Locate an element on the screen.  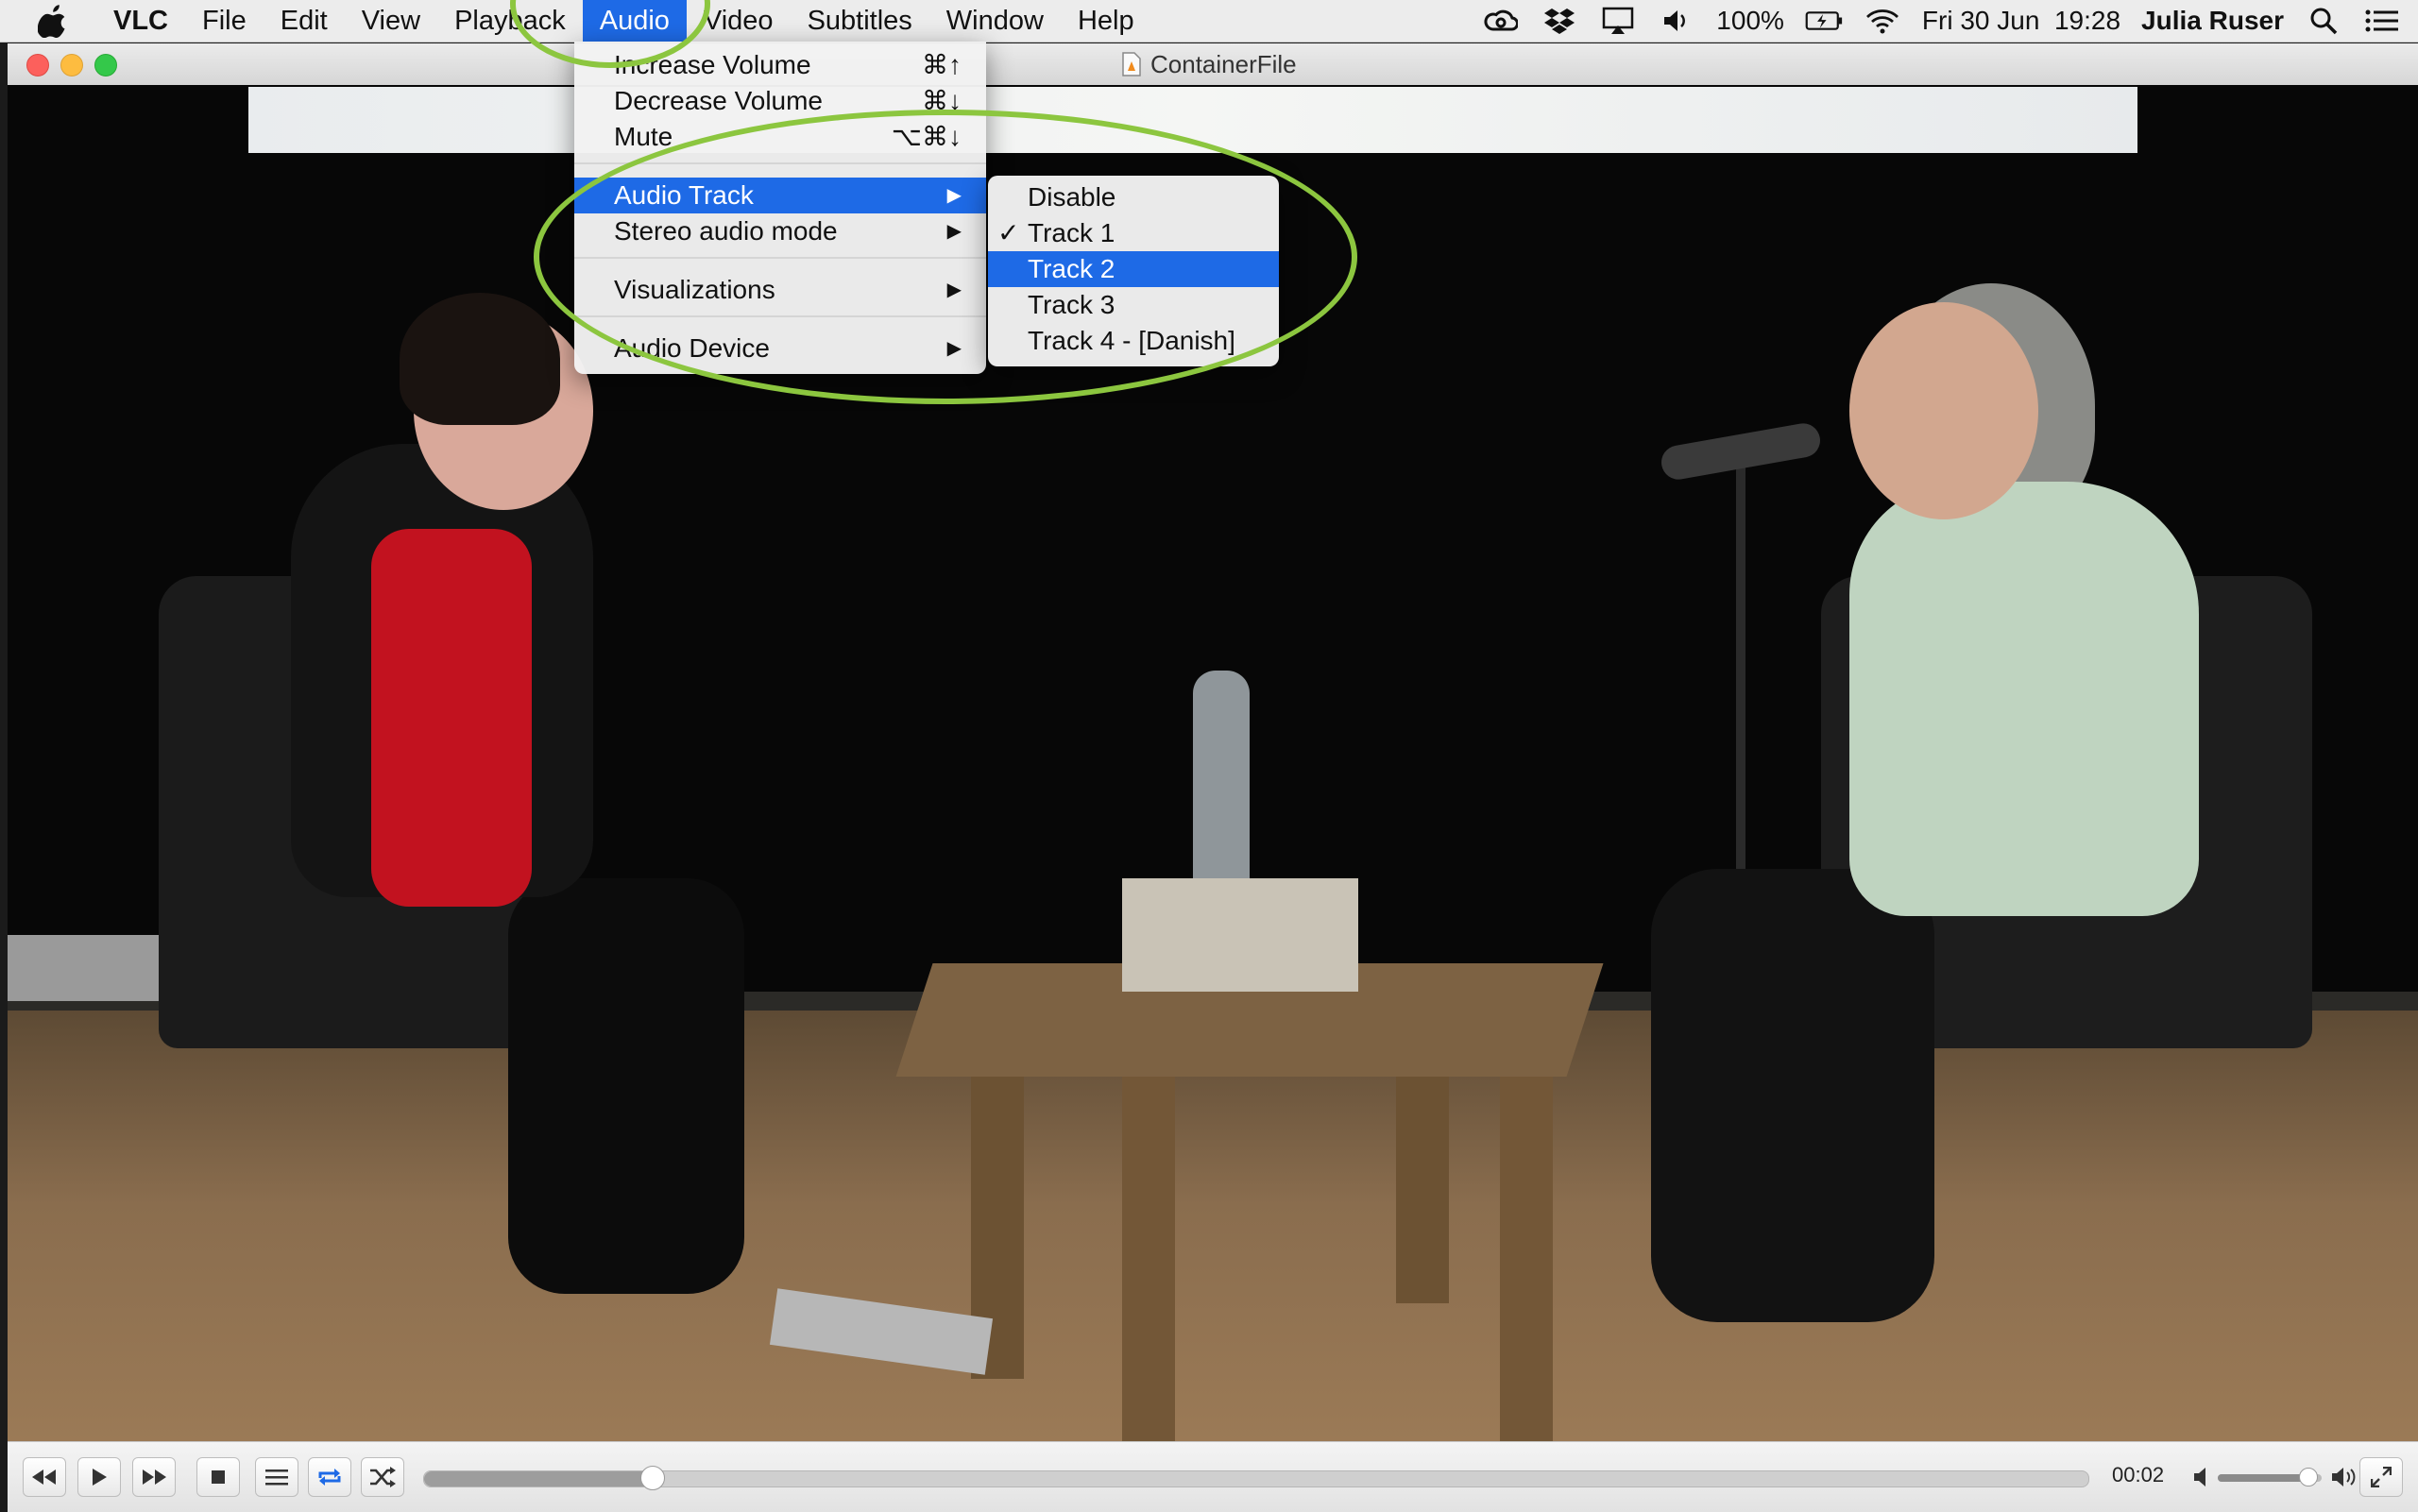
fullscreen-button is located at coordinates (2381, 1477).